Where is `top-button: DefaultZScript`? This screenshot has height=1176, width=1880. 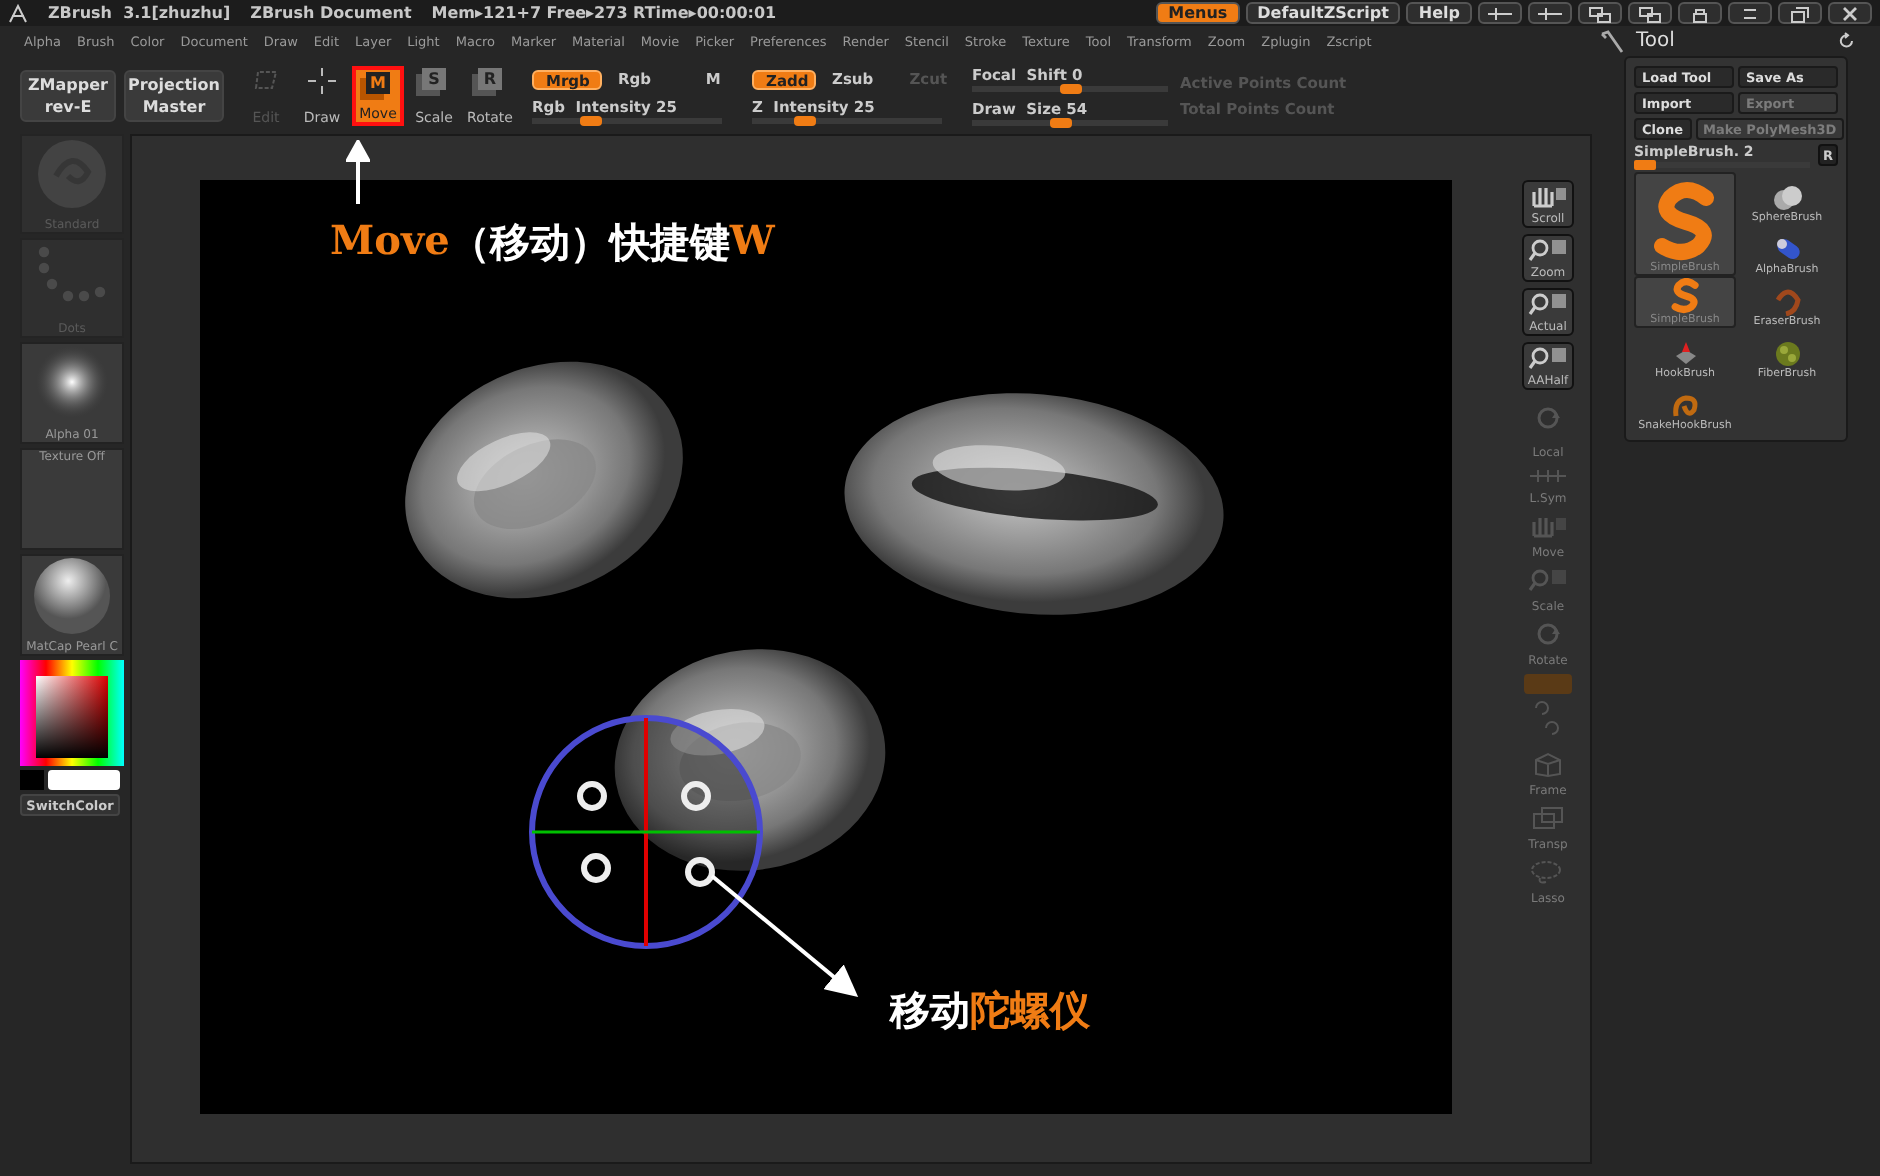 top-button: DefaultZScript is located at coordinates (1323, 13).